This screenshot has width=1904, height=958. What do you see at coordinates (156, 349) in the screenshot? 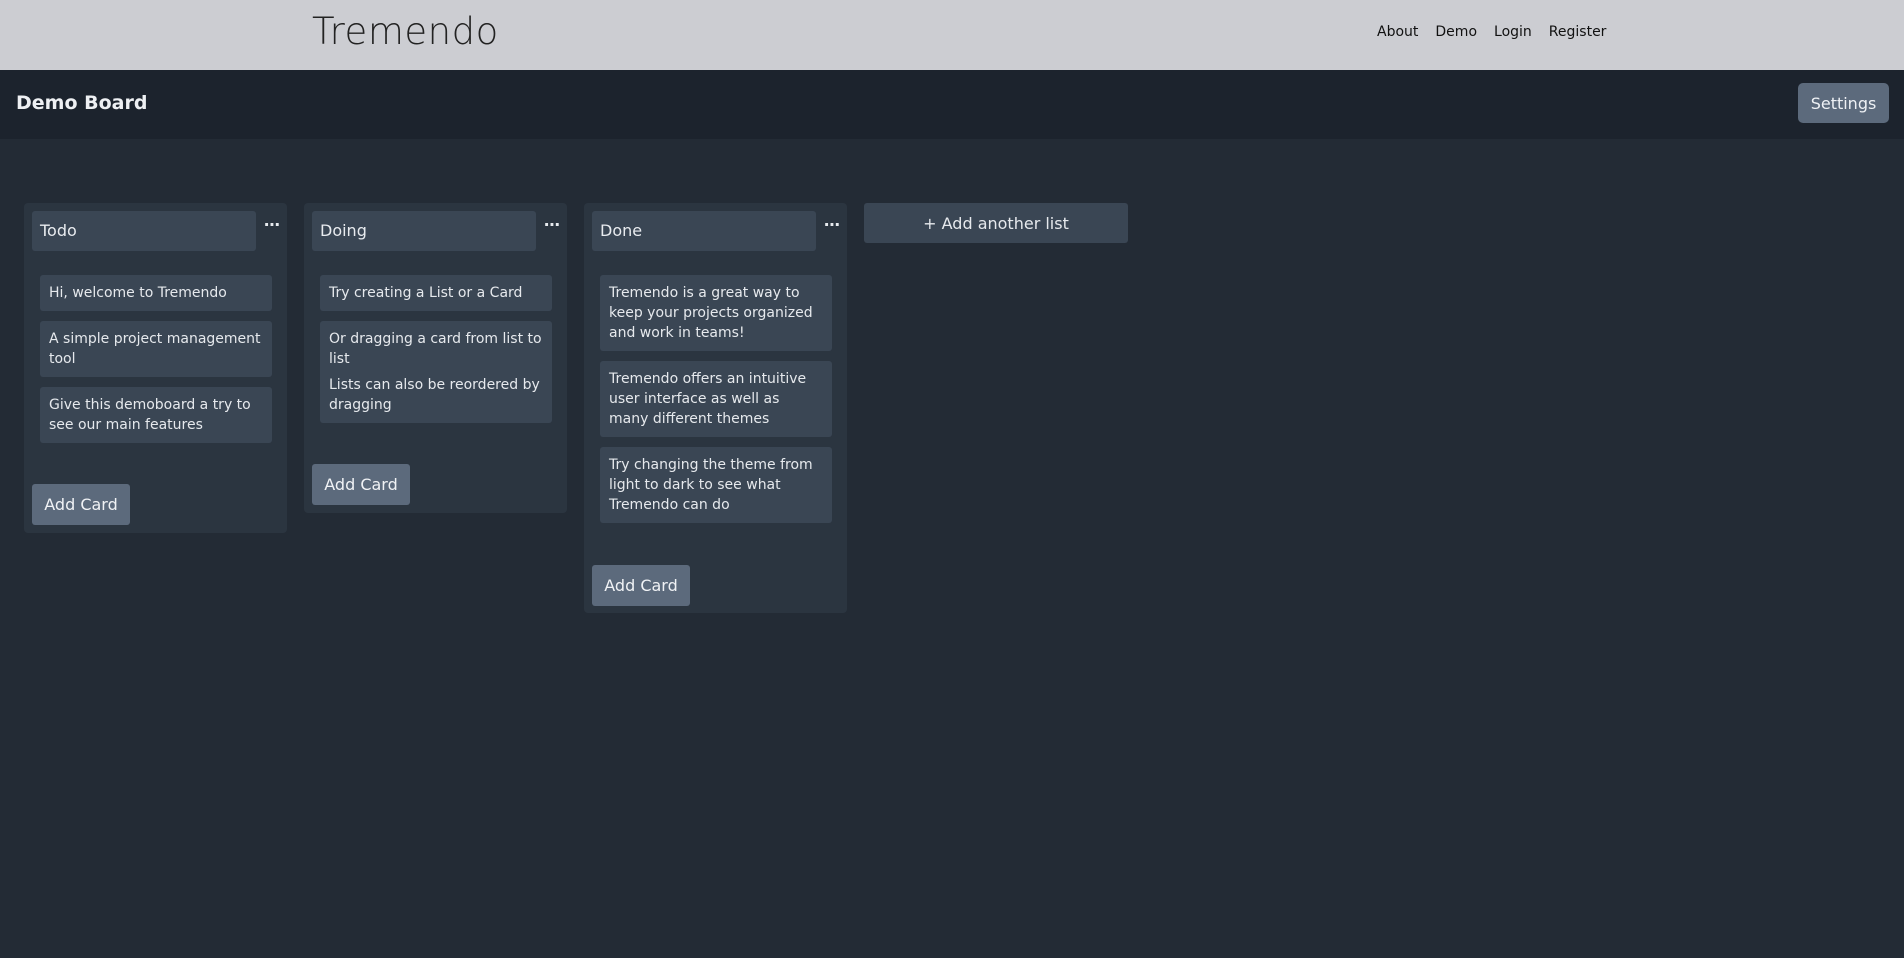
I see `card: A simple project management tool` at bounding box center [156, 349].